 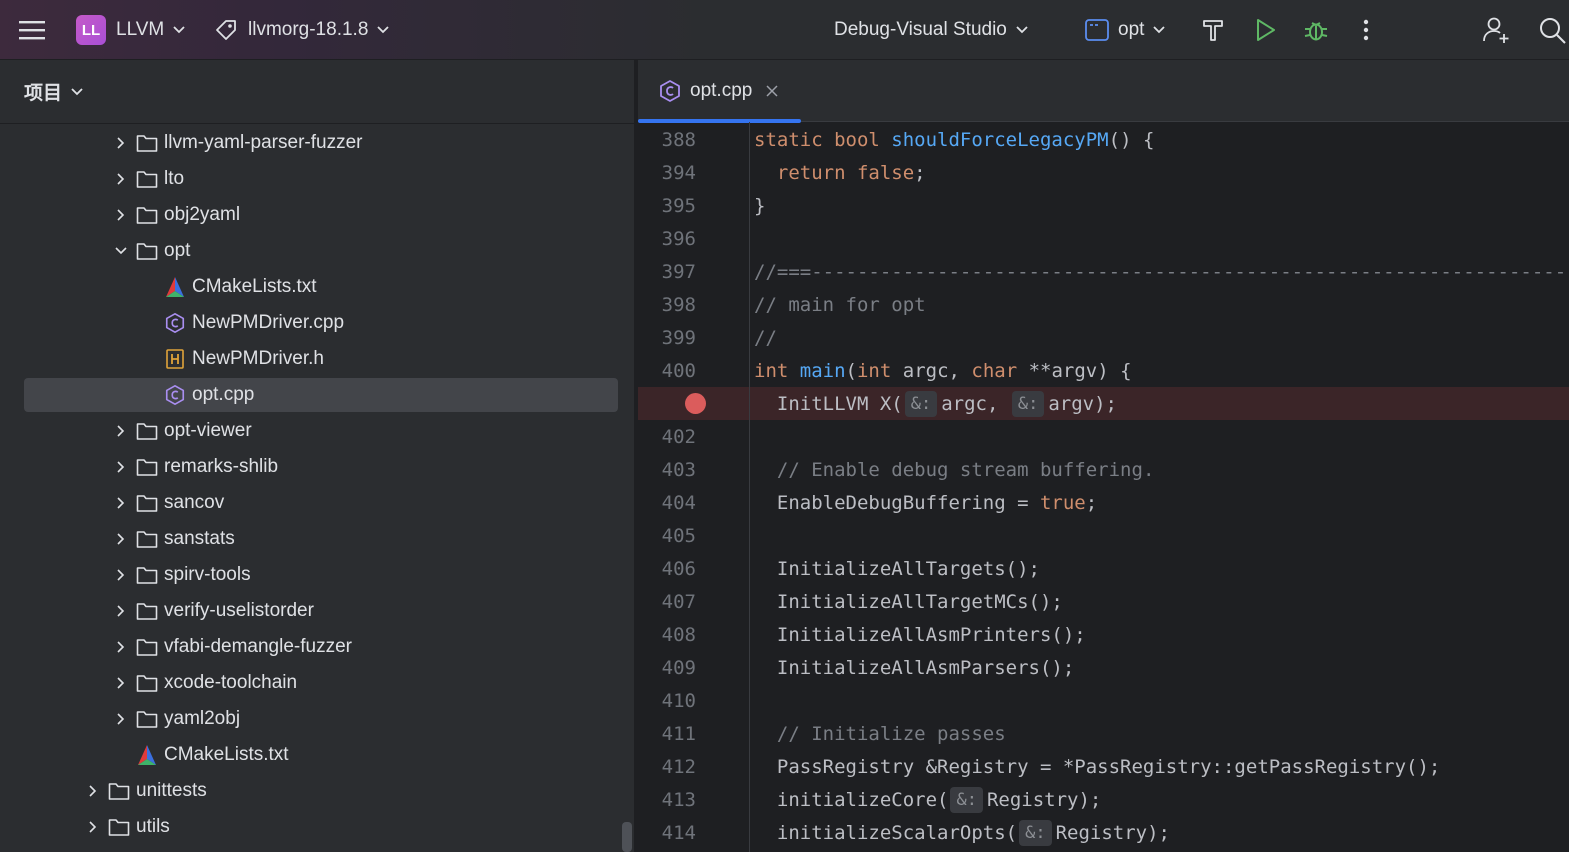 I want to click on code-line: 394 return false;, so click(x=1103, y=172).